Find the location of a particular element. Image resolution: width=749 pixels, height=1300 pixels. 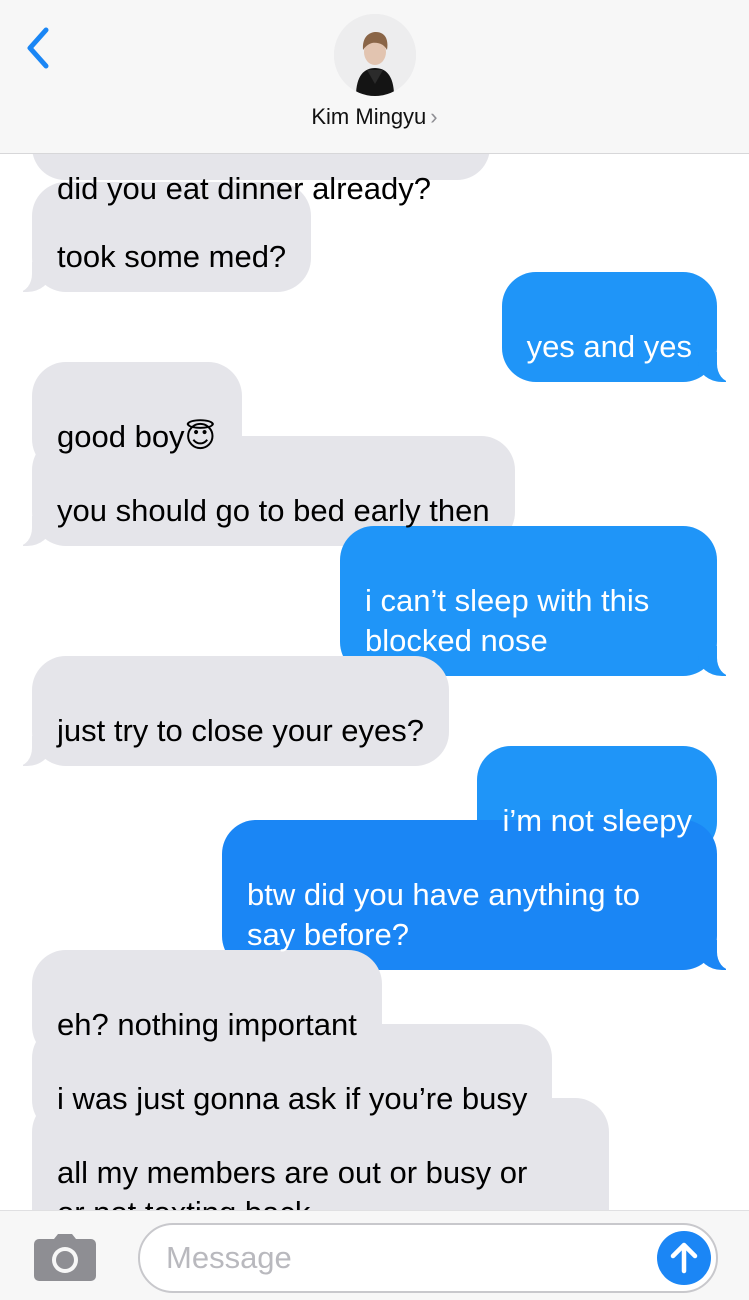

avatar is located at coordinates (375, 55).